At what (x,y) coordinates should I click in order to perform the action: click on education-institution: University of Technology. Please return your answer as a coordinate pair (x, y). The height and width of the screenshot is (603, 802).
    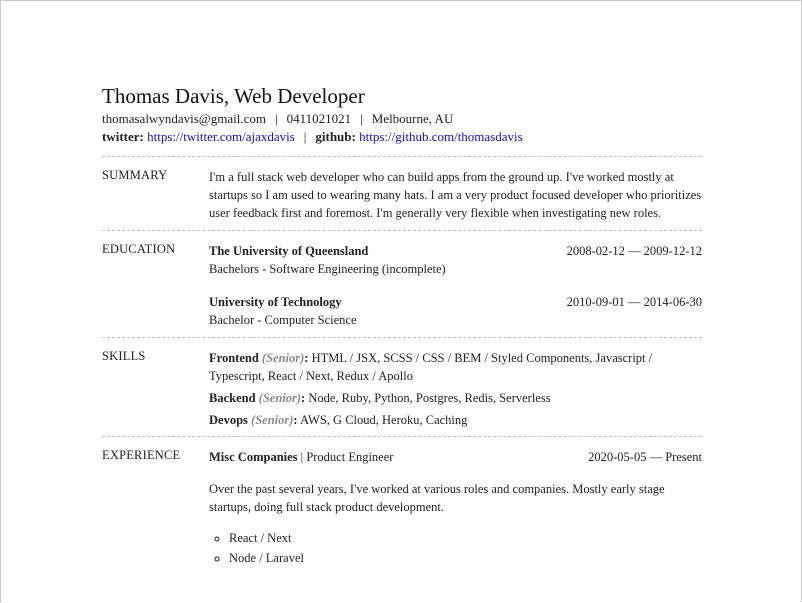
    Looking at the image, I should click on (275, 302).